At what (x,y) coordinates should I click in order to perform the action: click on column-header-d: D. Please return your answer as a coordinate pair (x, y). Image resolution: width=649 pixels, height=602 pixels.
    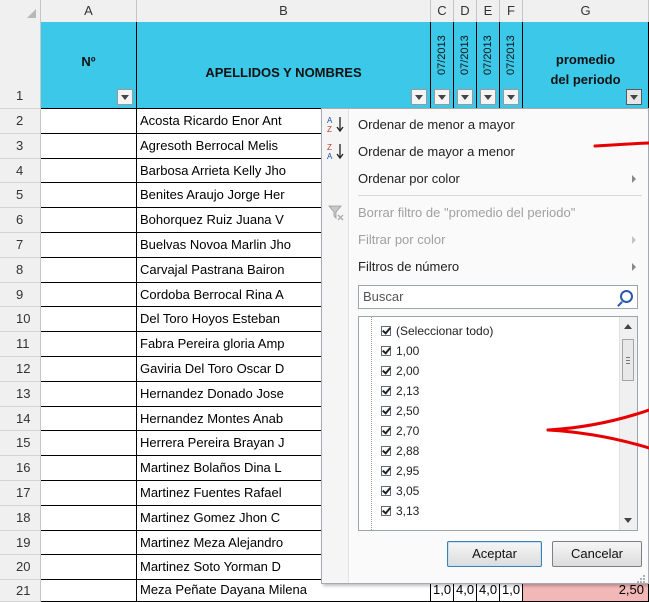
    Looking at the image, I should click on (465, 11).